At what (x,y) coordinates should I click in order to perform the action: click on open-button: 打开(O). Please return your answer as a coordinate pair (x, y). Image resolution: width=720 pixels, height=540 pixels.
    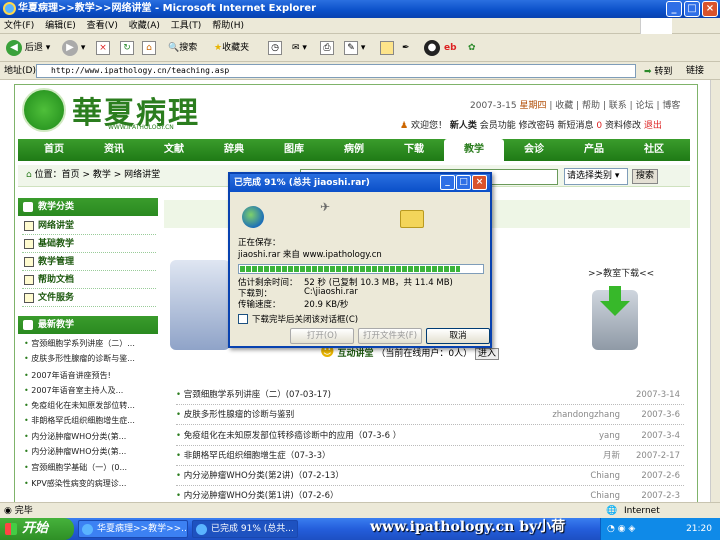
    Looking at the image, I should click on (322, 336).